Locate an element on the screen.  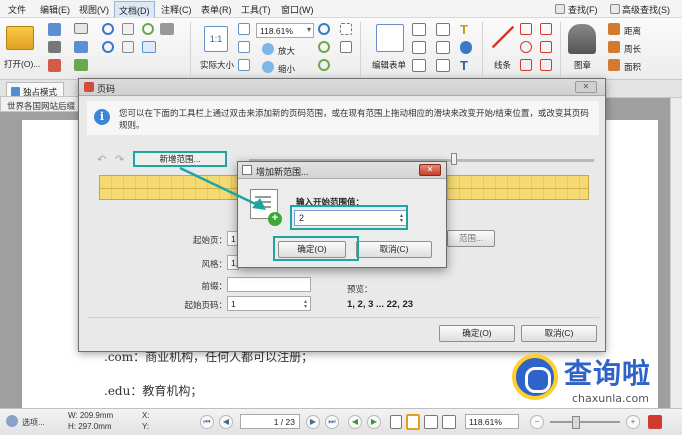
menu-window: 窗口(W) is located at coordinates (297, 9).